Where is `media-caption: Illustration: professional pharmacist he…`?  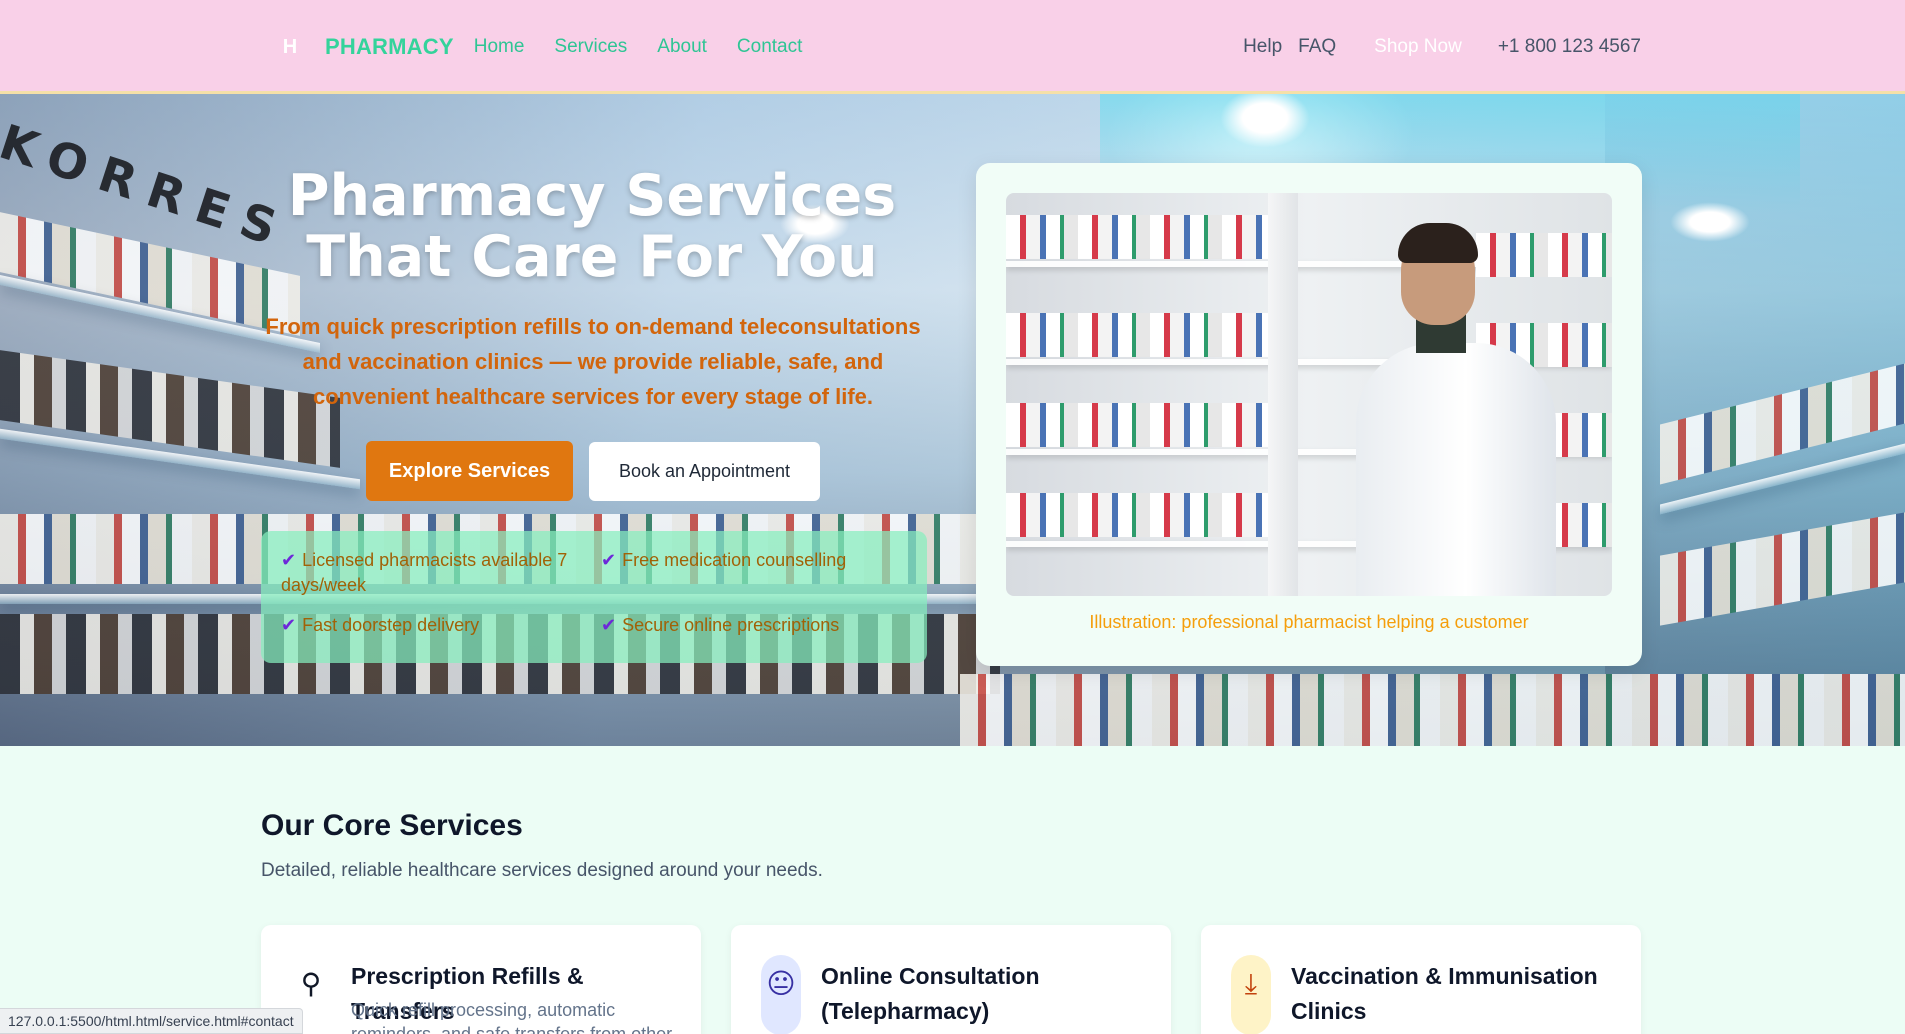
media-caption: Illustration: professional pharmacist he… is located at coordinates (1309, 622).